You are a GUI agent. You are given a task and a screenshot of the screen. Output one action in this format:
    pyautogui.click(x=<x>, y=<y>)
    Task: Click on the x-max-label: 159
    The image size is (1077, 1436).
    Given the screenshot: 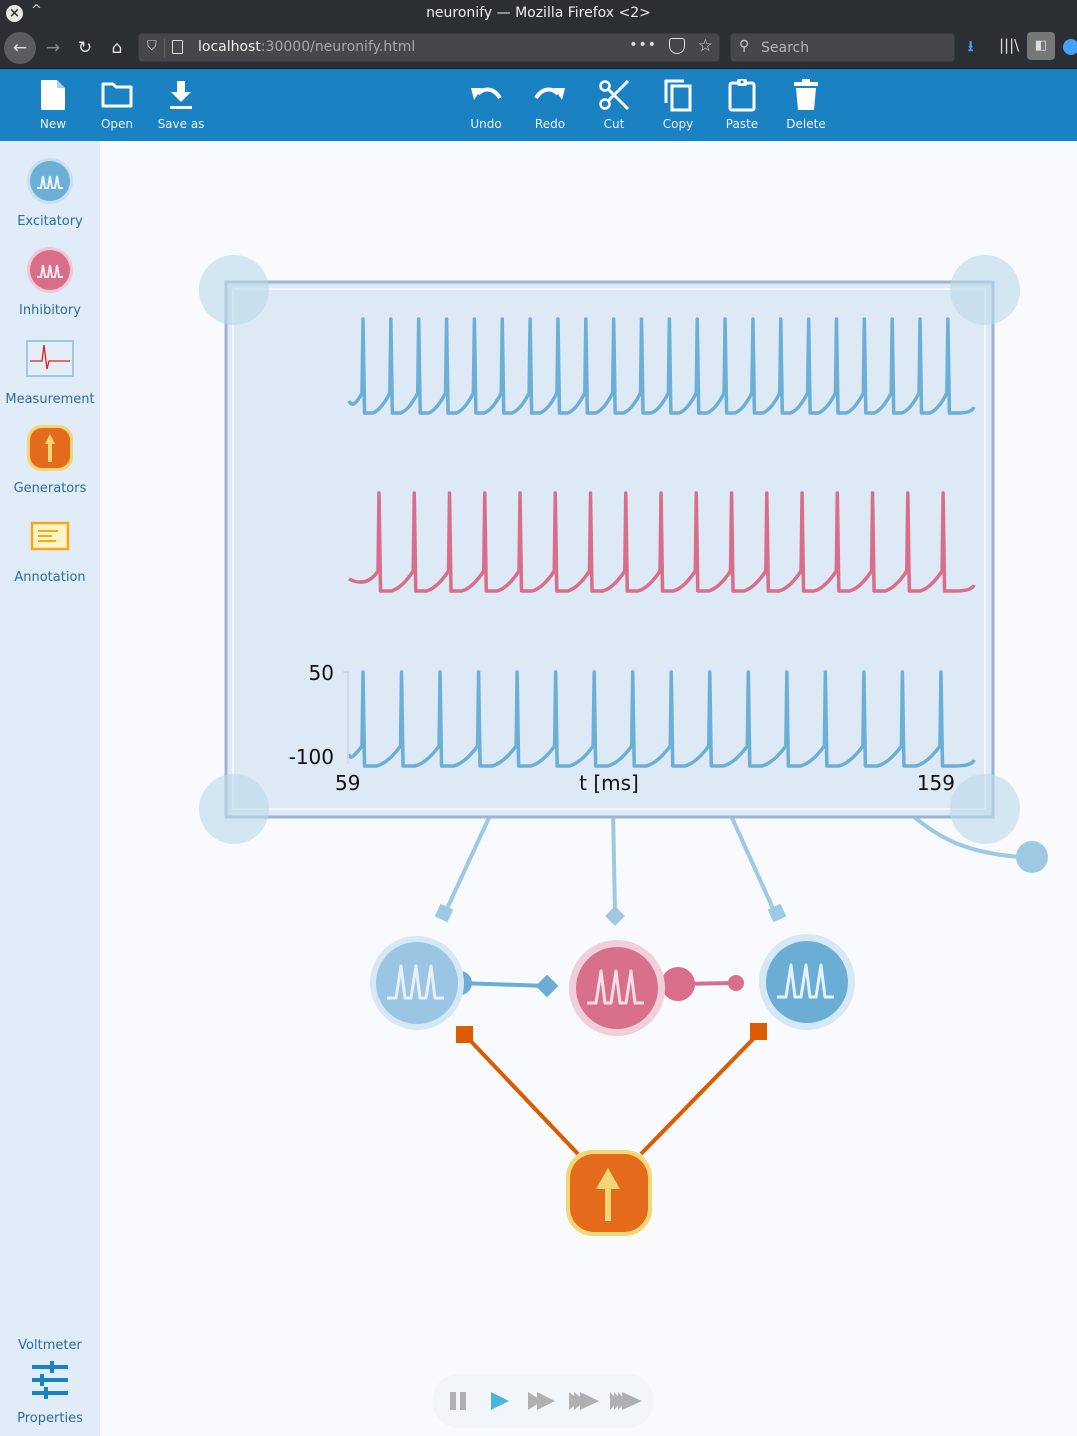 What is the action you would take?
    pyautogui.click(x=936, y=783)
    